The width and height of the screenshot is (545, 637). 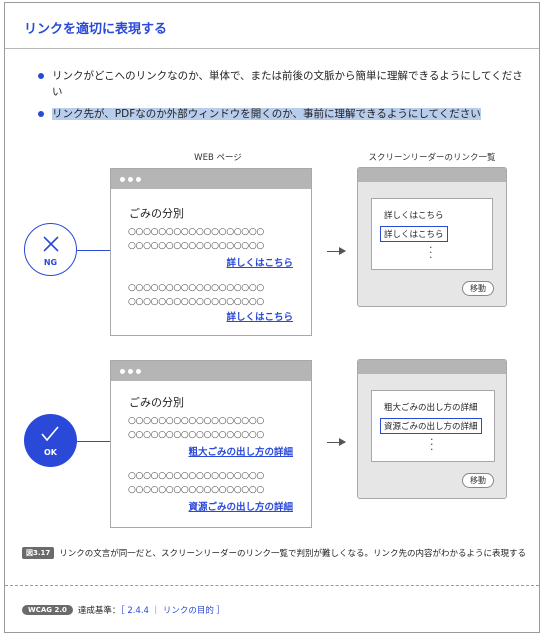 I want to click on ng-link-list: 詳しくはこちら 詳しくはこちら · · ·, so click(x=432, y=234).